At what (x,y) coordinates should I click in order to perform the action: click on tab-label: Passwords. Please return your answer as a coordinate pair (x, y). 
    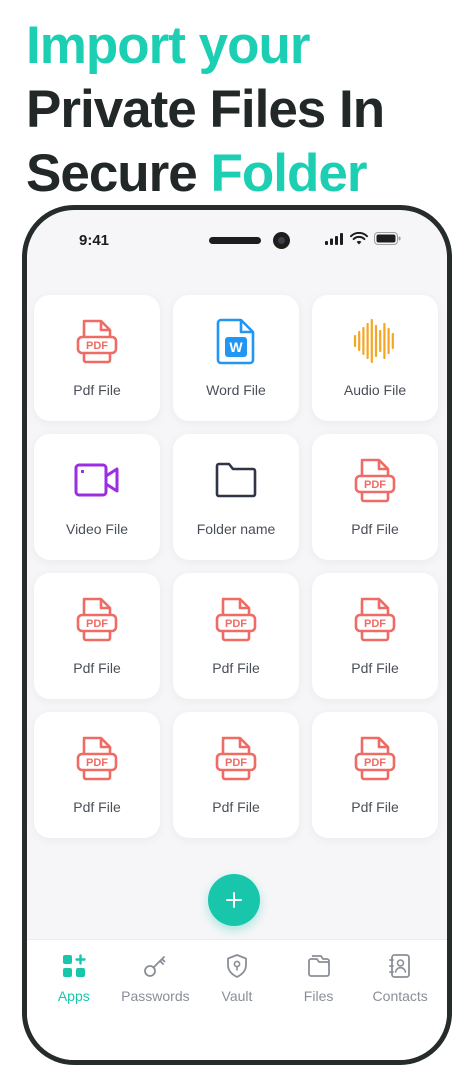
    Looking at the image, I should click on (155, 996).